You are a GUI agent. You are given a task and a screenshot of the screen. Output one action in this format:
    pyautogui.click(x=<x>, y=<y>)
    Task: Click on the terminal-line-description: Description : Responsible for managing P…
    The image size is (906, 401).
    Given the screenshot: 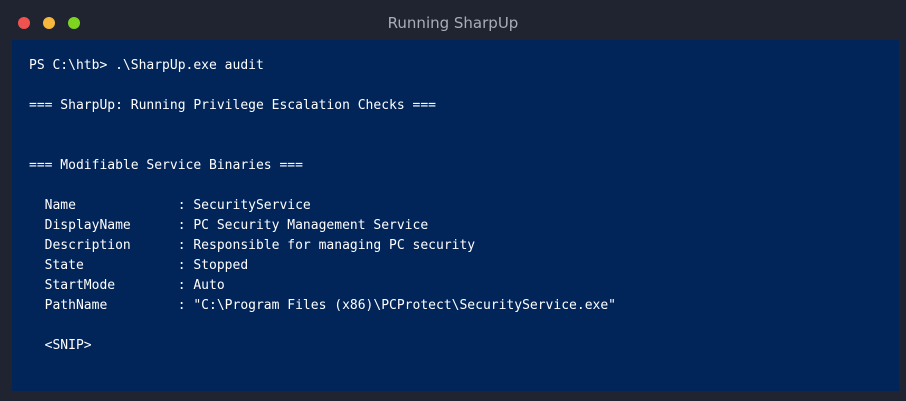 What is the action you would take?
    pyautogui.click(x=252, y=245)
    